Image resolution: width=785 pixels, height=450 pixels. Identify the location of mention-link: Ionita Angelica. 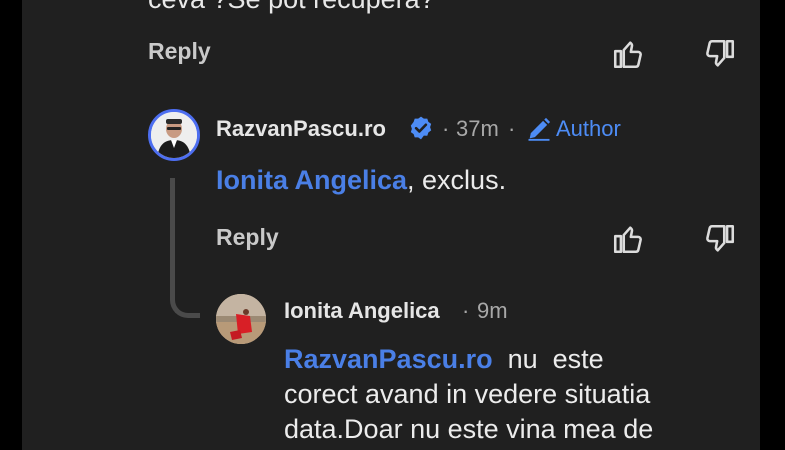
(311, 180).